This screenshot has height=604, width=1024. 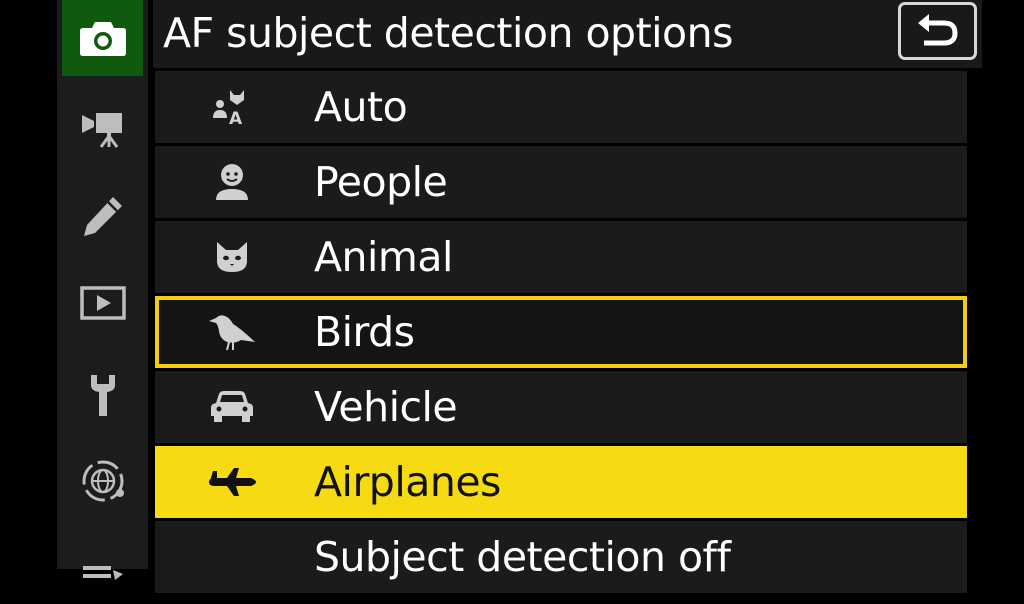 I want to click on tab-my-menu, so click(x=102, y=566).